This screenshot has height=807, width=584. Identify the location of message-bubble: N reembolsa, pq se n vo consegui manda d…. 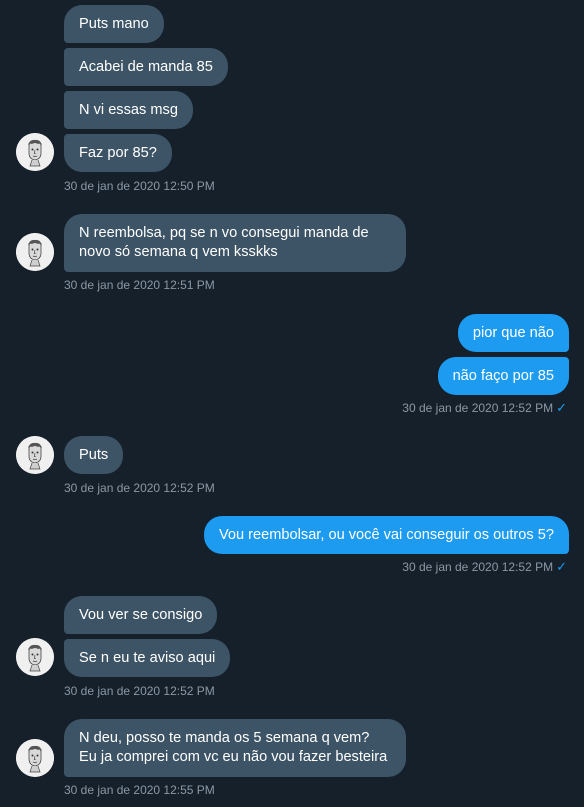
(235, 243).